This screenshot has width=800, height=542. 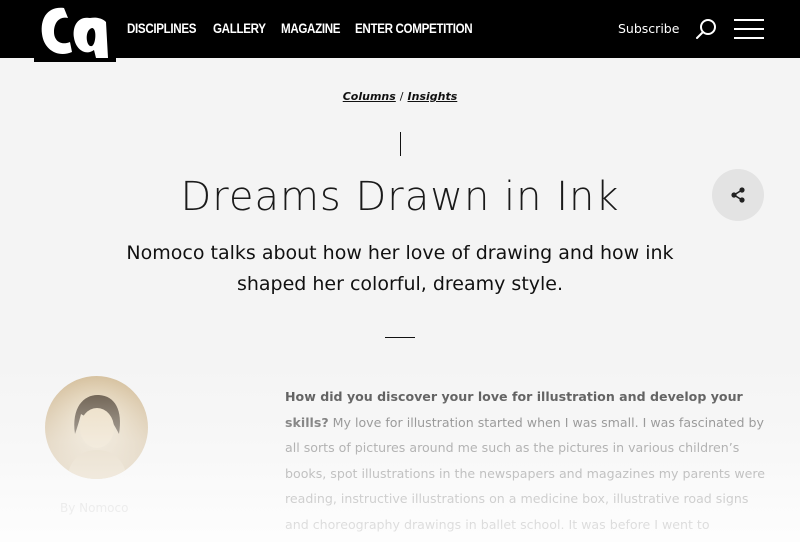 What do you see at coordinates (400, 144) in the screenshot?
I see `decorative-vertical-line` at bounding box center [400, 144].